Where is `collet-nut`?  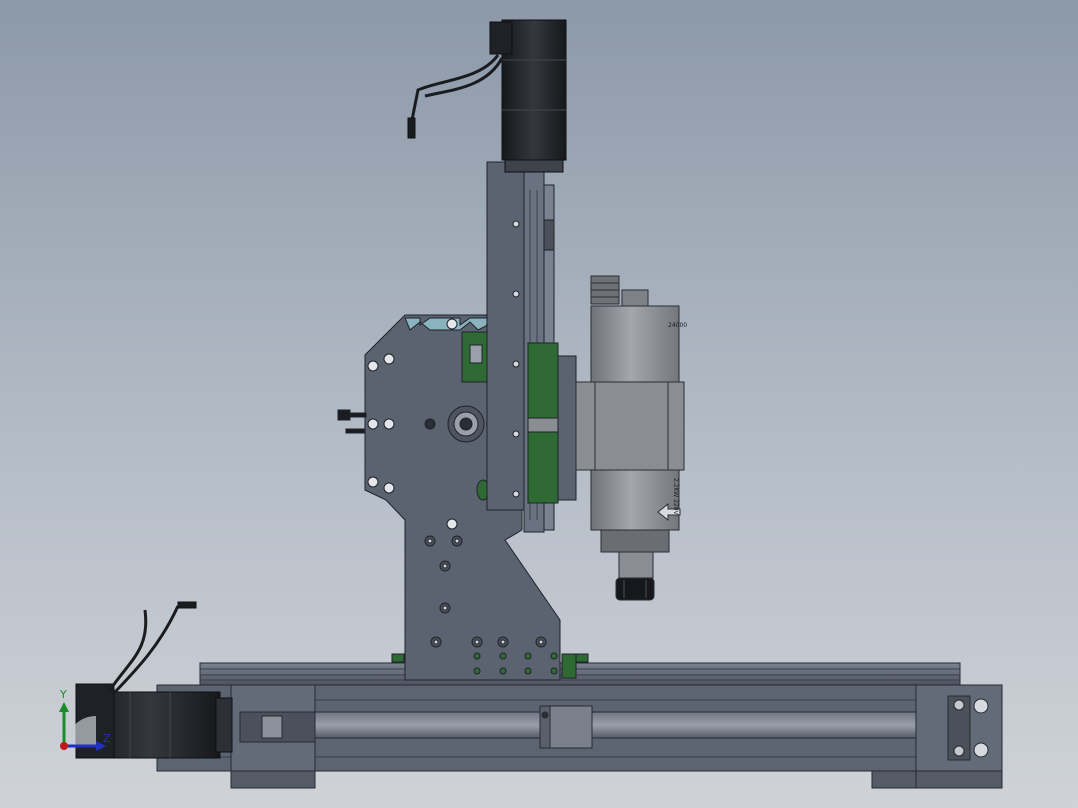
collet-nut is located at coordinates (635, 589).